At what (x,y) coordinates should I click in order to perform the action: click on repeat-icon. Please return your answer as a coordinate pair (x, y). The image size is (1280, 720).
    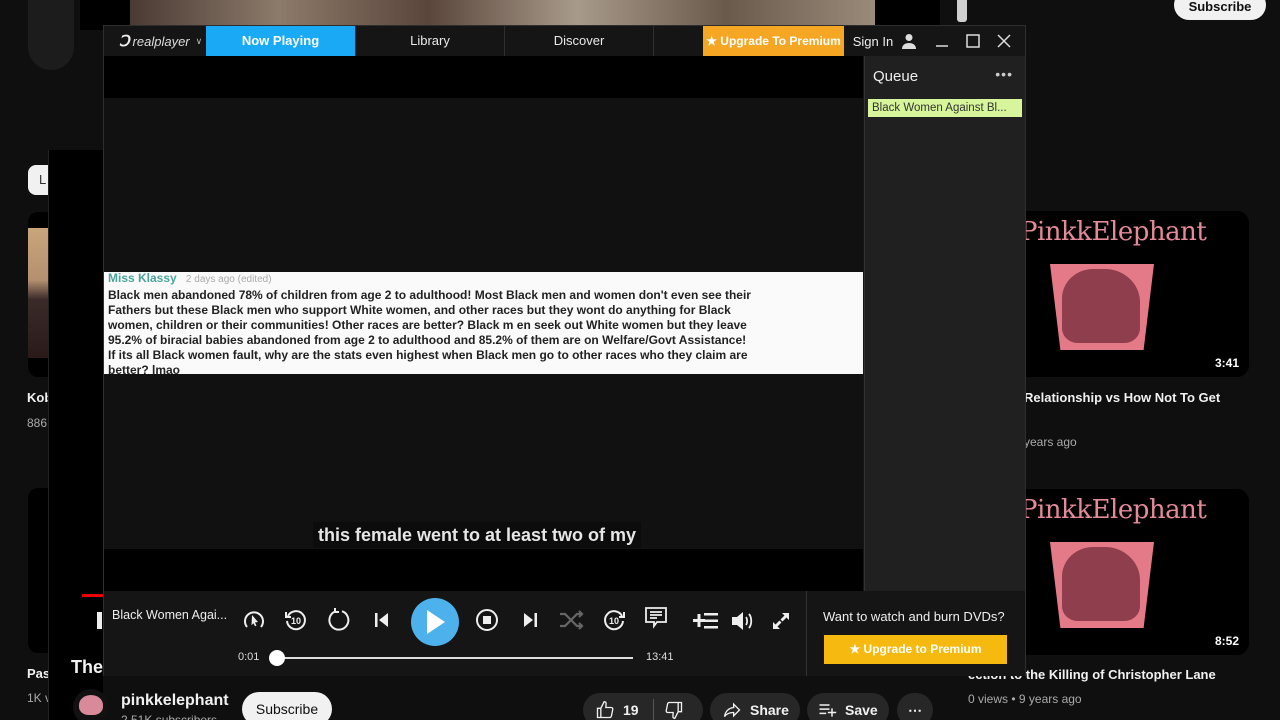
    Looking at the image, I should click on (339, 619).